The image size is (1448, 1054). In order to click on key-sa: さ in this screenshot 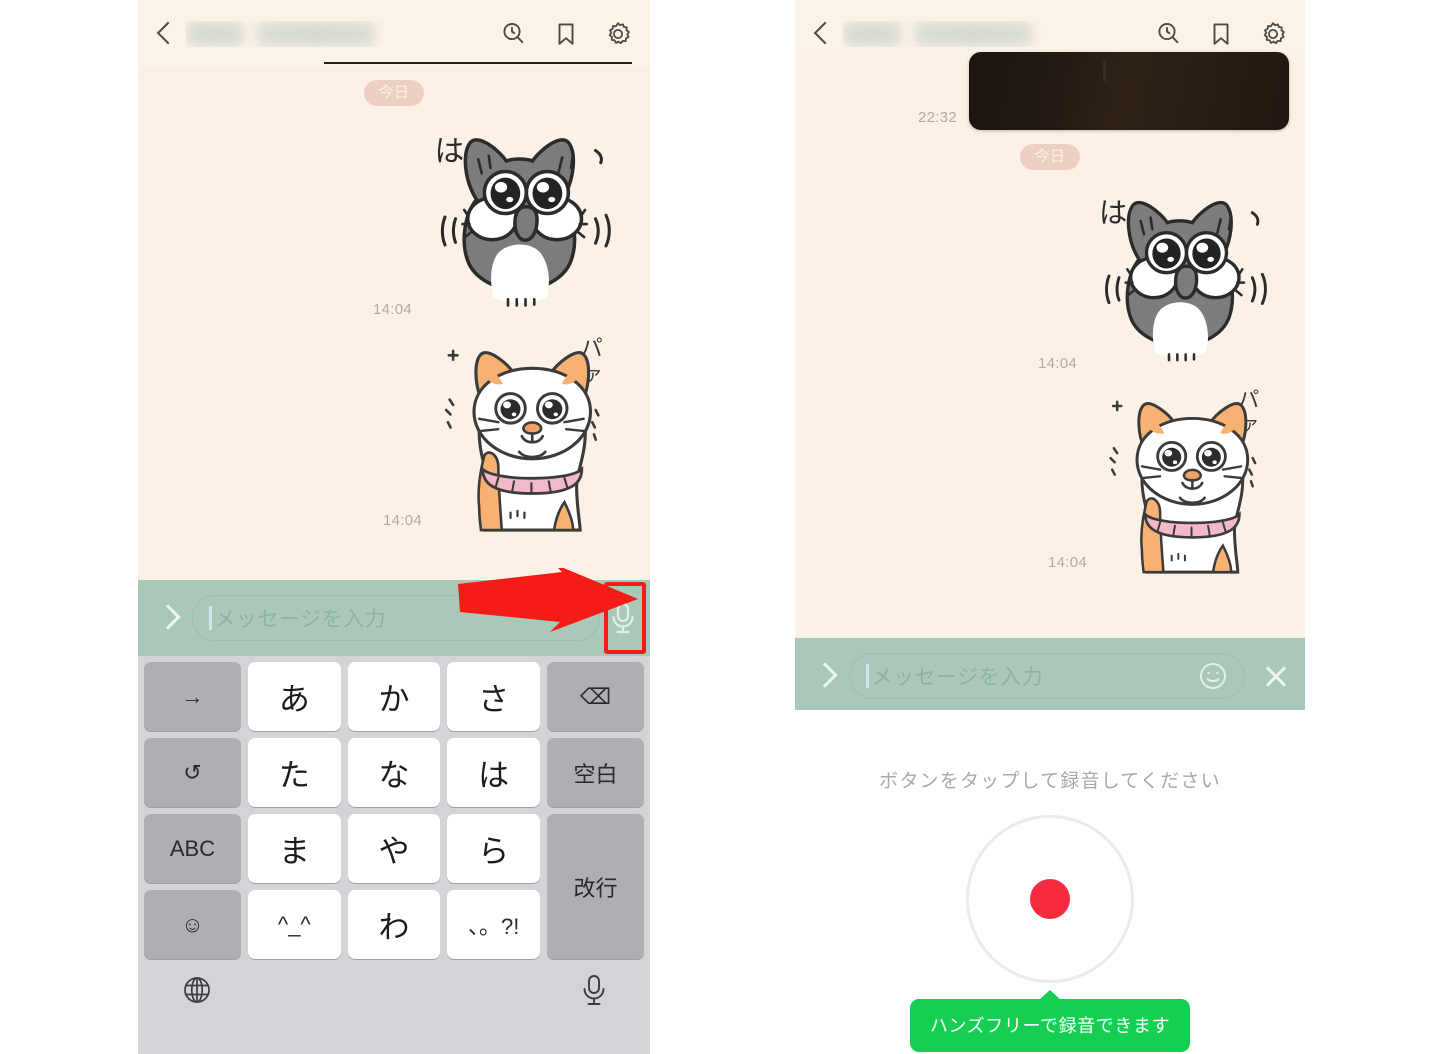, I will do `click(493, 696)`.